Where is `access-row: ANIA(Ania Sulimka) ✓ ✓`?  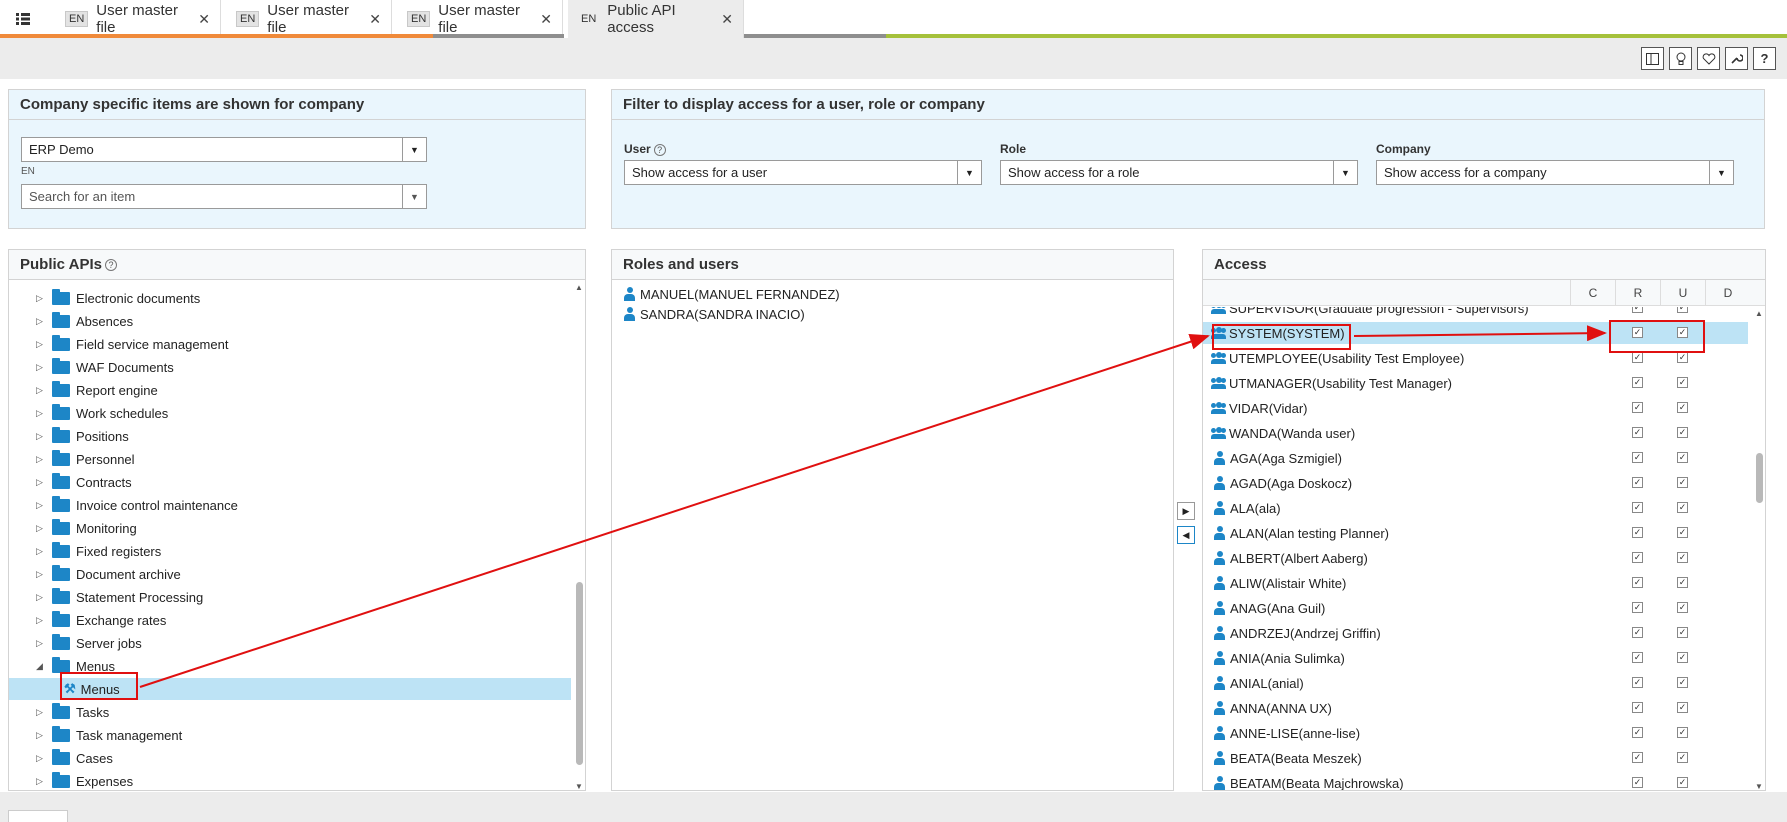
access-row: ANIA(Ania Sulimka) ✓ ✓ is located at coordinates (1475, 658).